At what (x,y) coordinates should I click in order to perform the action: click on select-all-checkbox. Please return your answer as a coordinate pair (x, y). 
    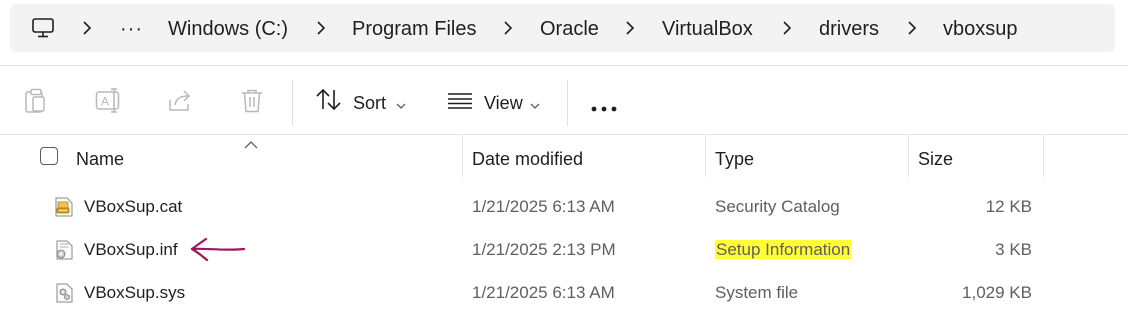
    Looking at the image, I should click on (49, 156).